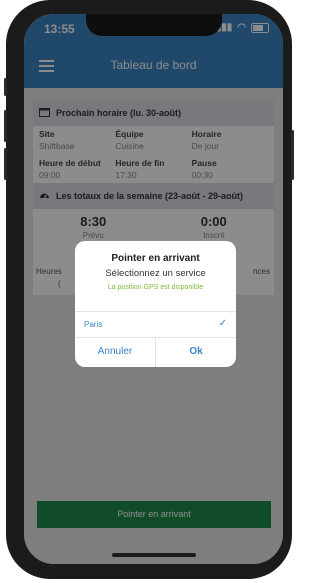 Image resolution: width=320 pixels, height=583 pixels. I want to click on volume-up-button, so click(5, 126).